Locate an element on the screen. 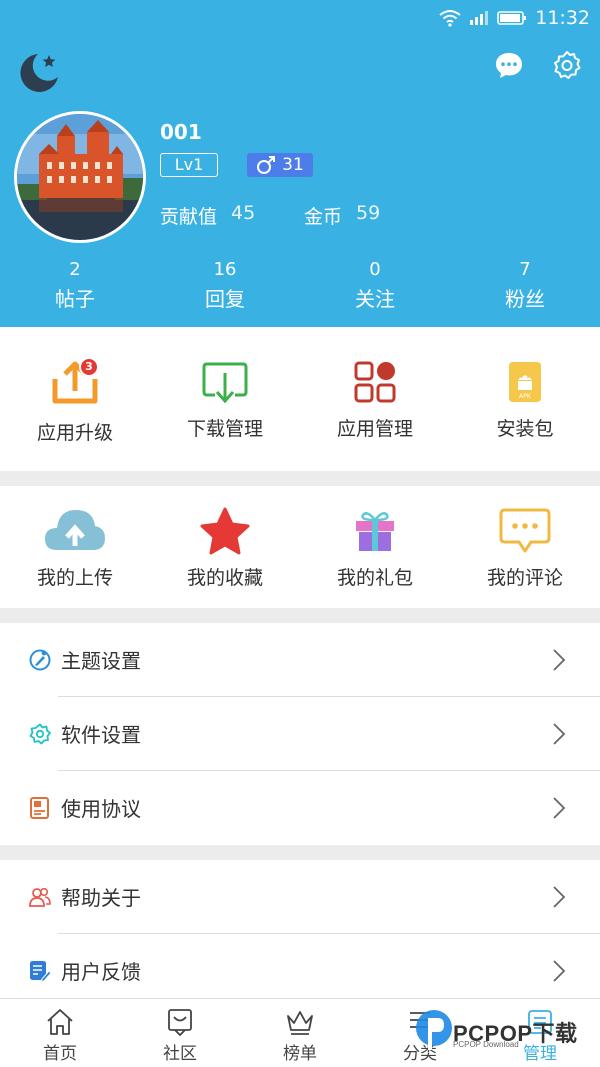 The height and width of the screenshot is (1067, 600). nav-community: 社区 is located at coordinates (180, 1033).